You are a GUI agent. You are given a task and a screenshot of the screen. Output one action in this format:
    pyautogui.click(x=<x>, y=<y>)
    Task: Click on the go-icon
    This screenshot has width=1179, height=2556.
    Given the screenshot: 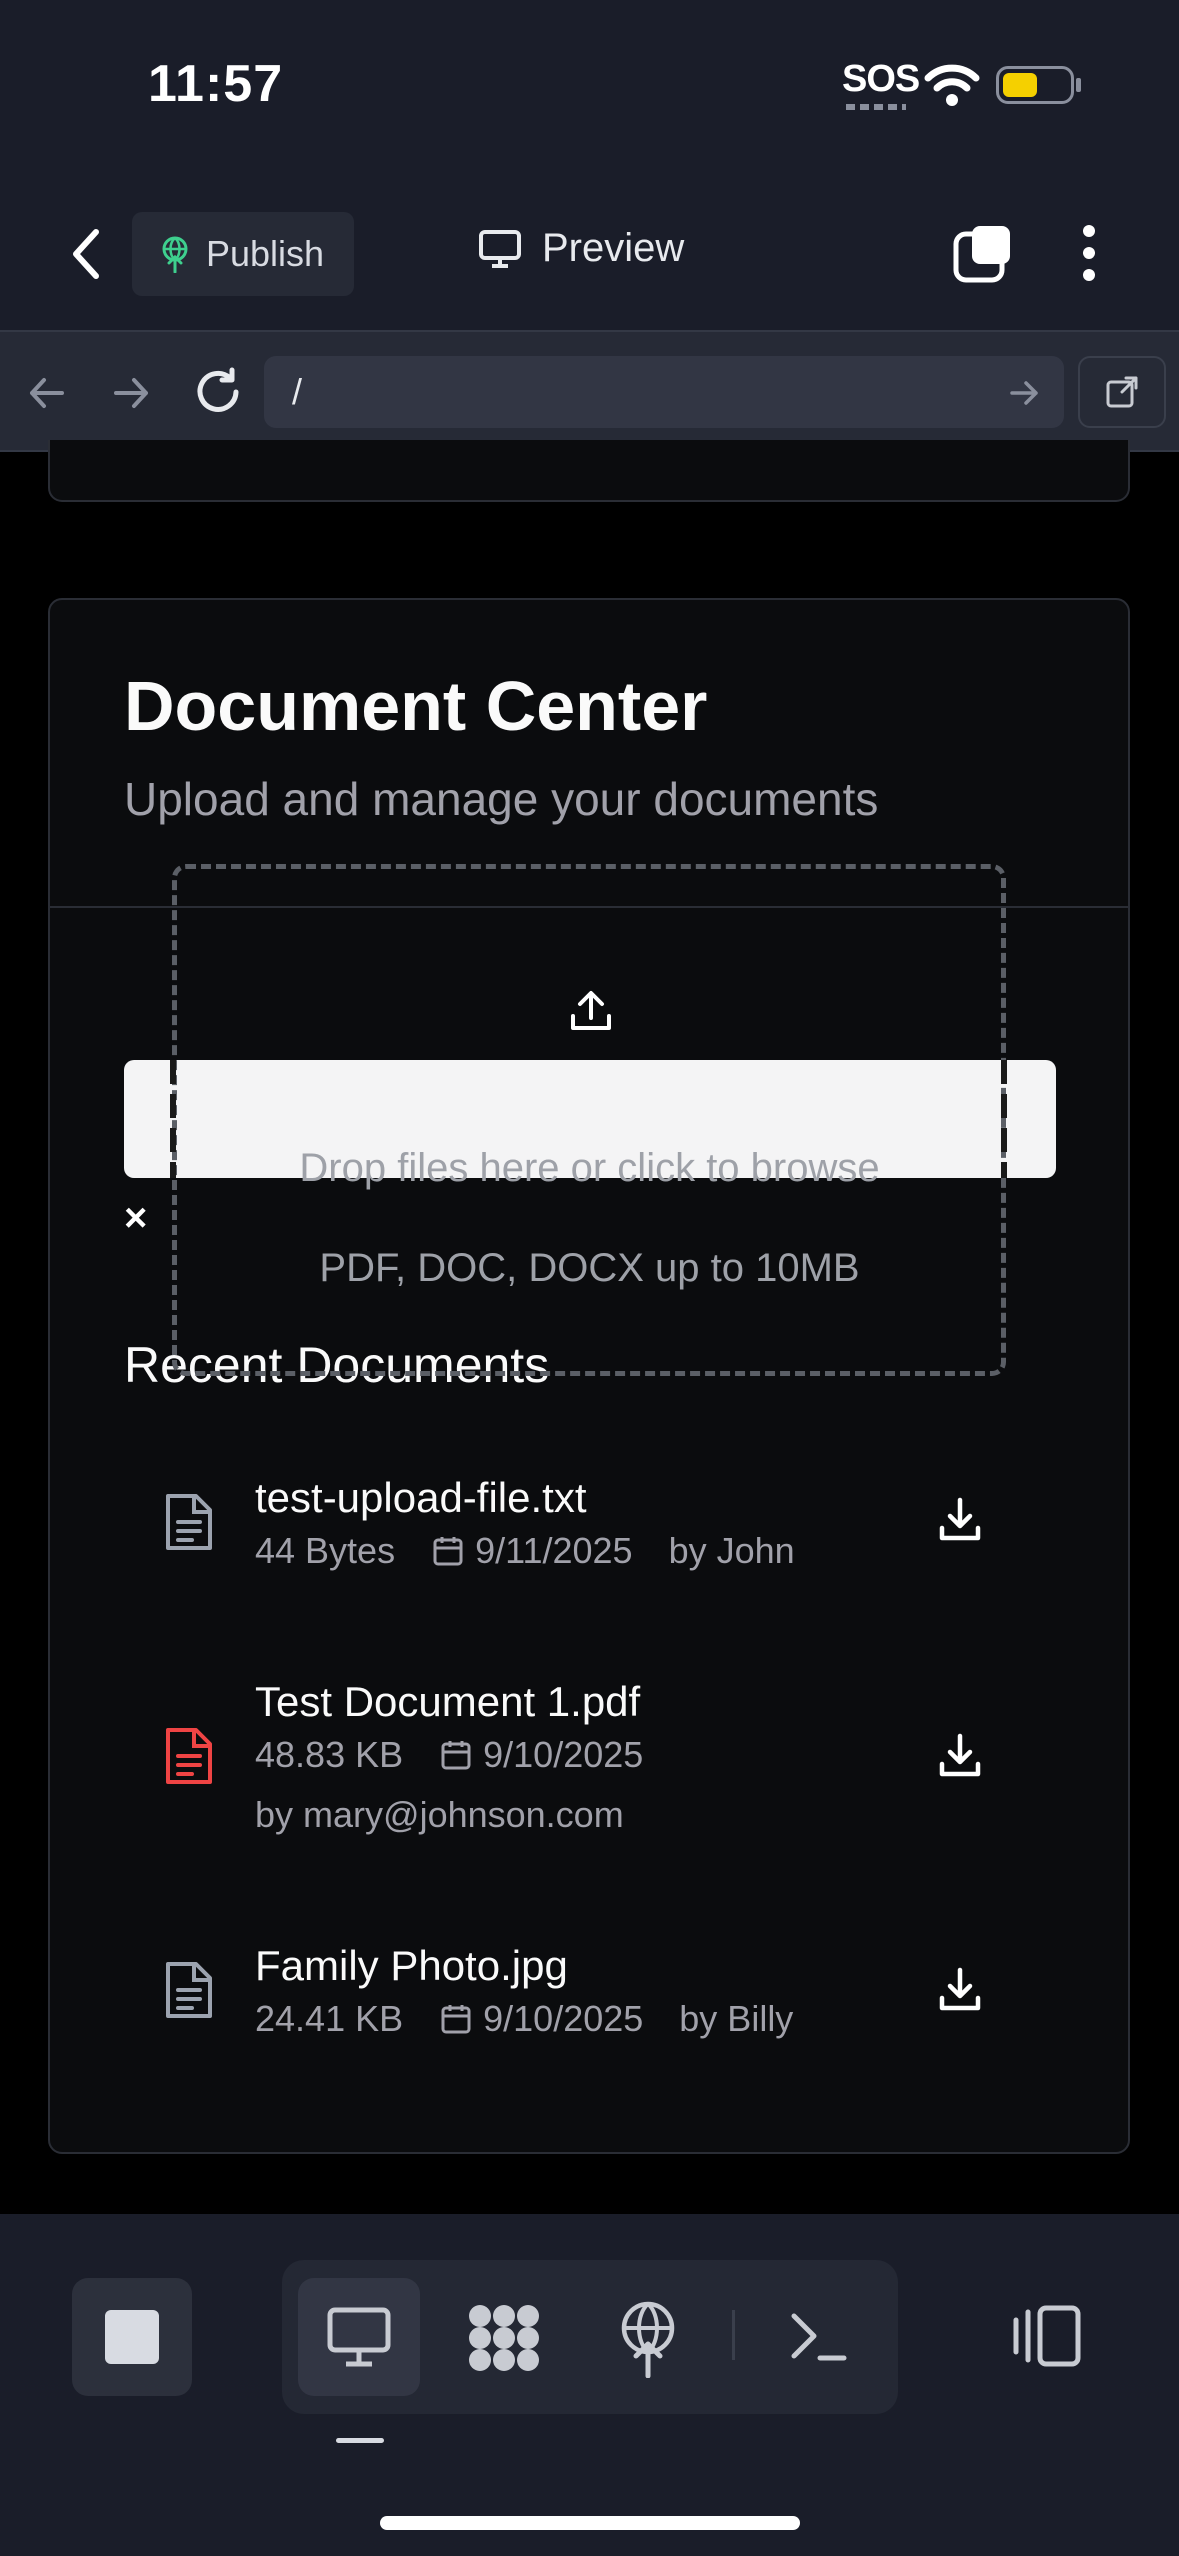 What is the action you would take?
    pyautogui.click(x=1025, y=393)
    